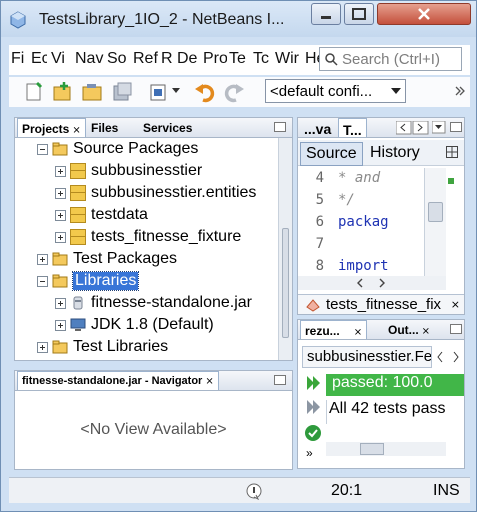  Describe the element at coordinates (334, 329) in the screenshot. I see `tab-test-results: rezu... ⨯` at that location.